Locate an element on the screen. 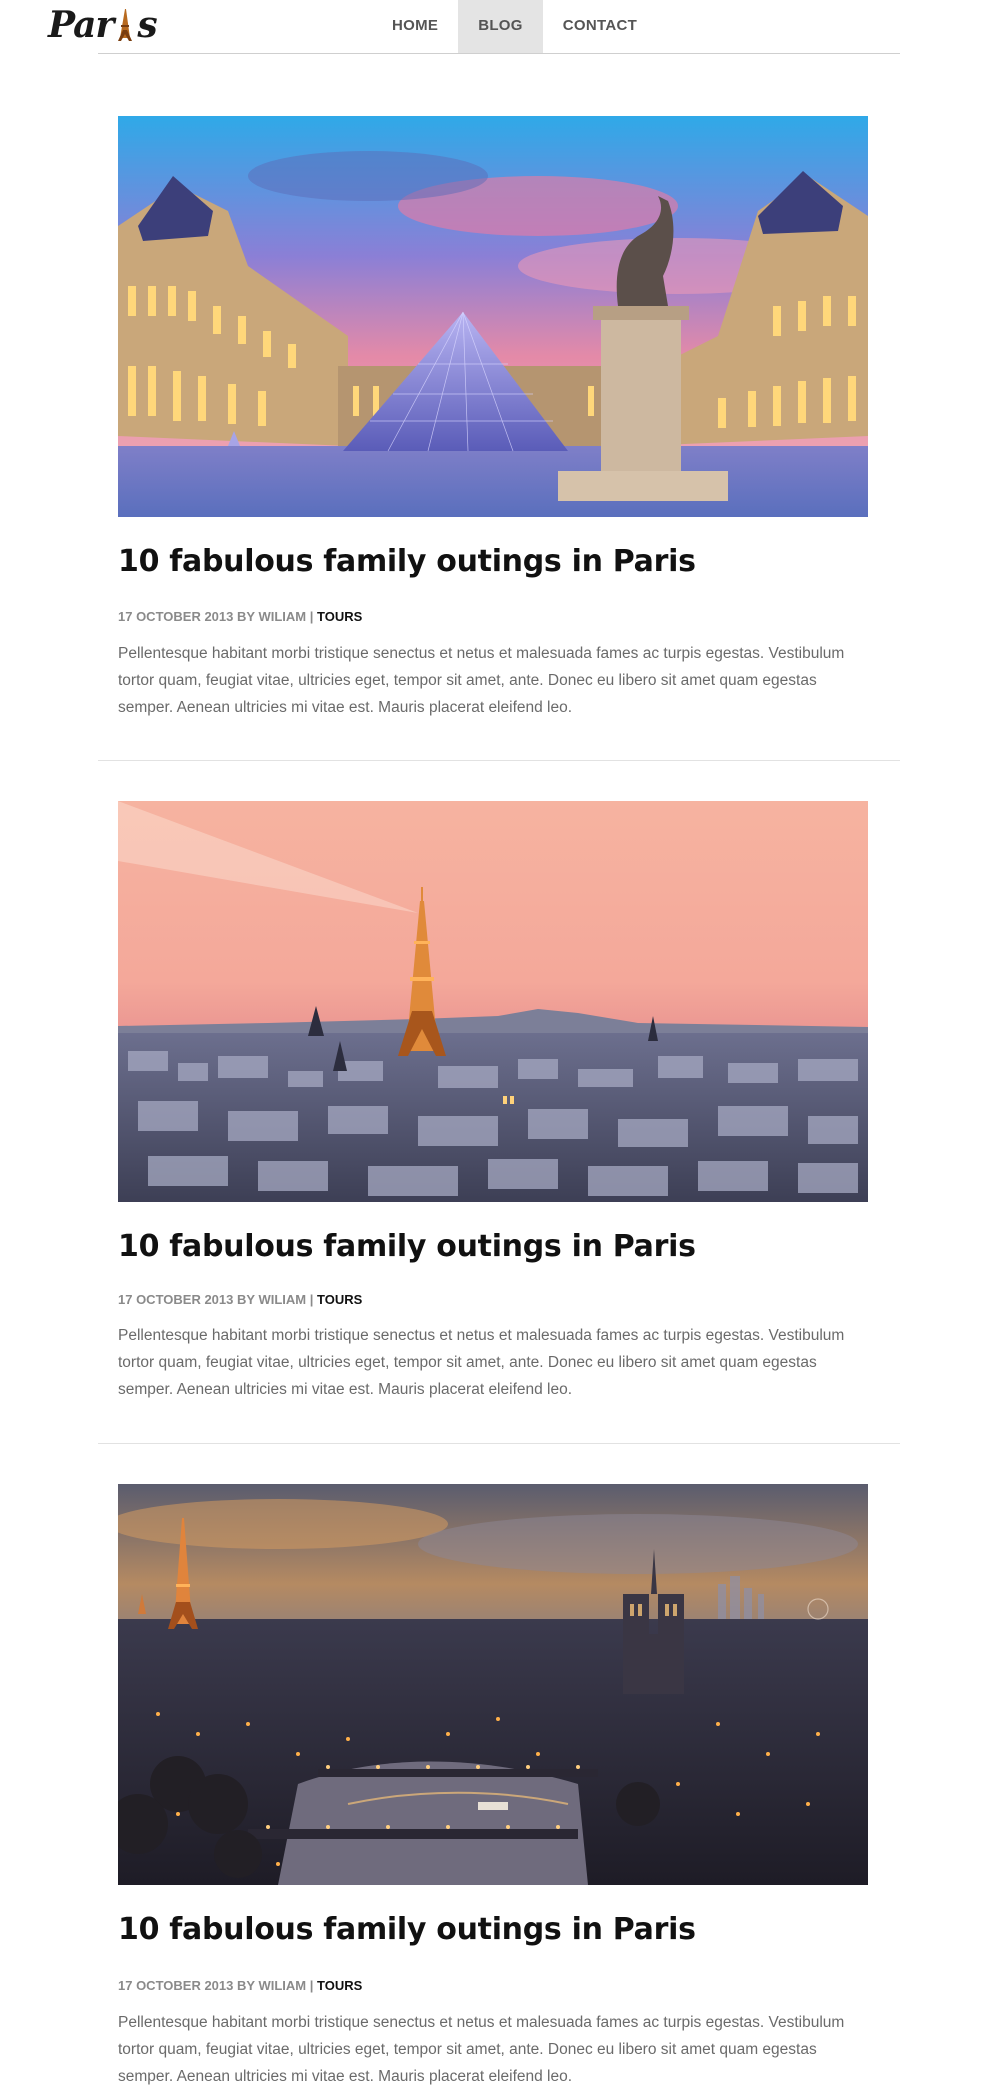  site-header: Par s HOME BLOG CONTACT is located at coordinates (474, 27).